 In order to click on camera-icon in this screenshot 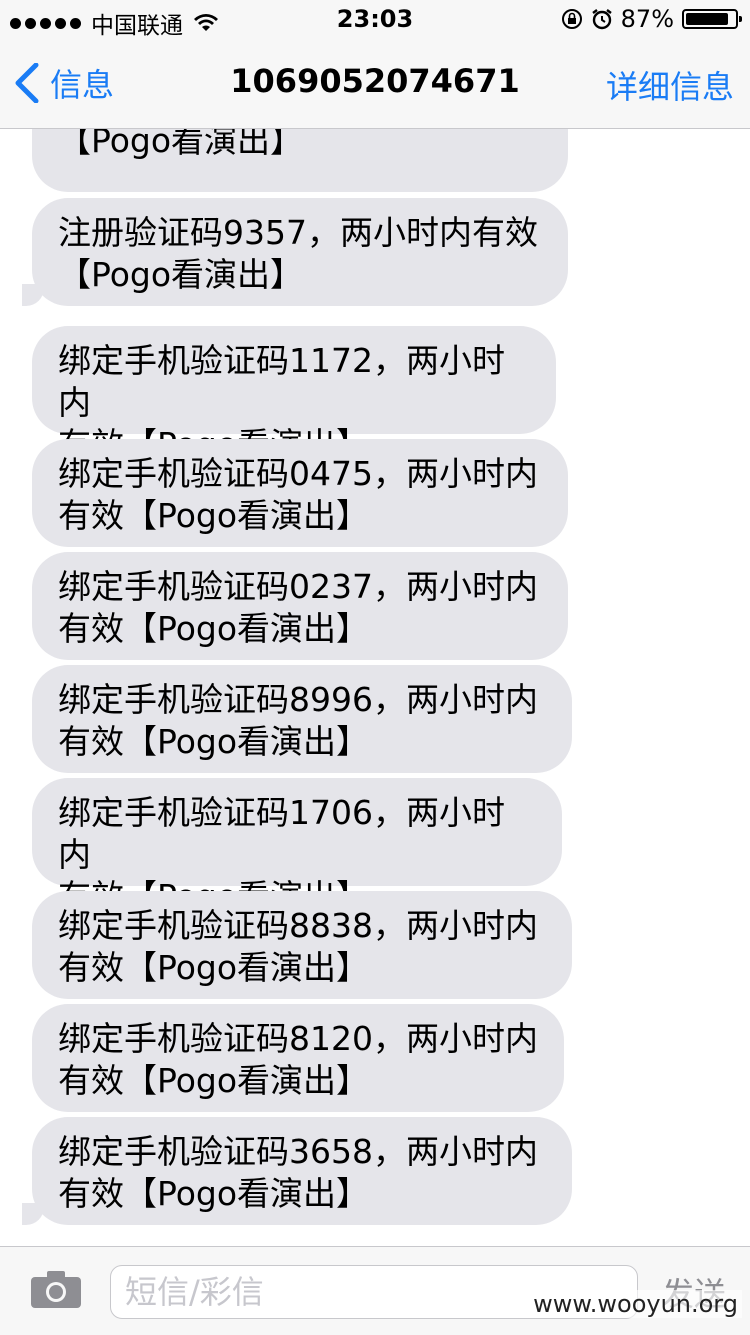, I will do `click(56, 1289)`.